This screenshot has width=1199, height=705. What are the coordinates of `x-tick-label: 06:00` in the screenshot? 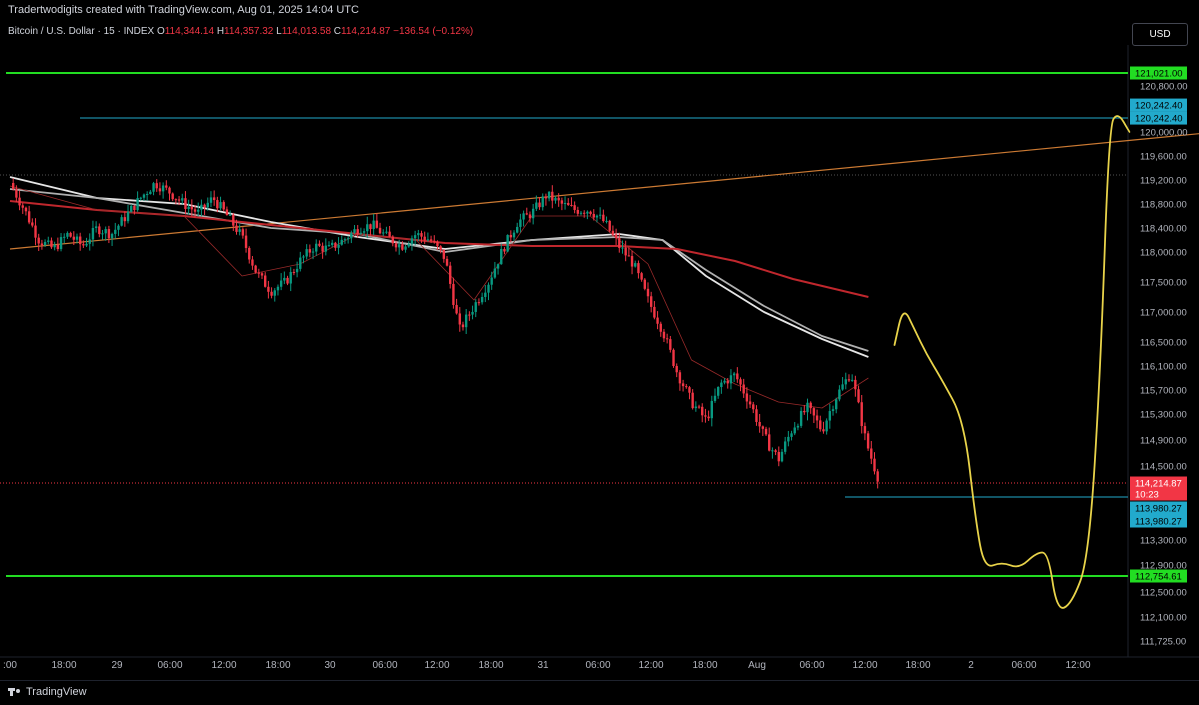 It's located at (811, 665).